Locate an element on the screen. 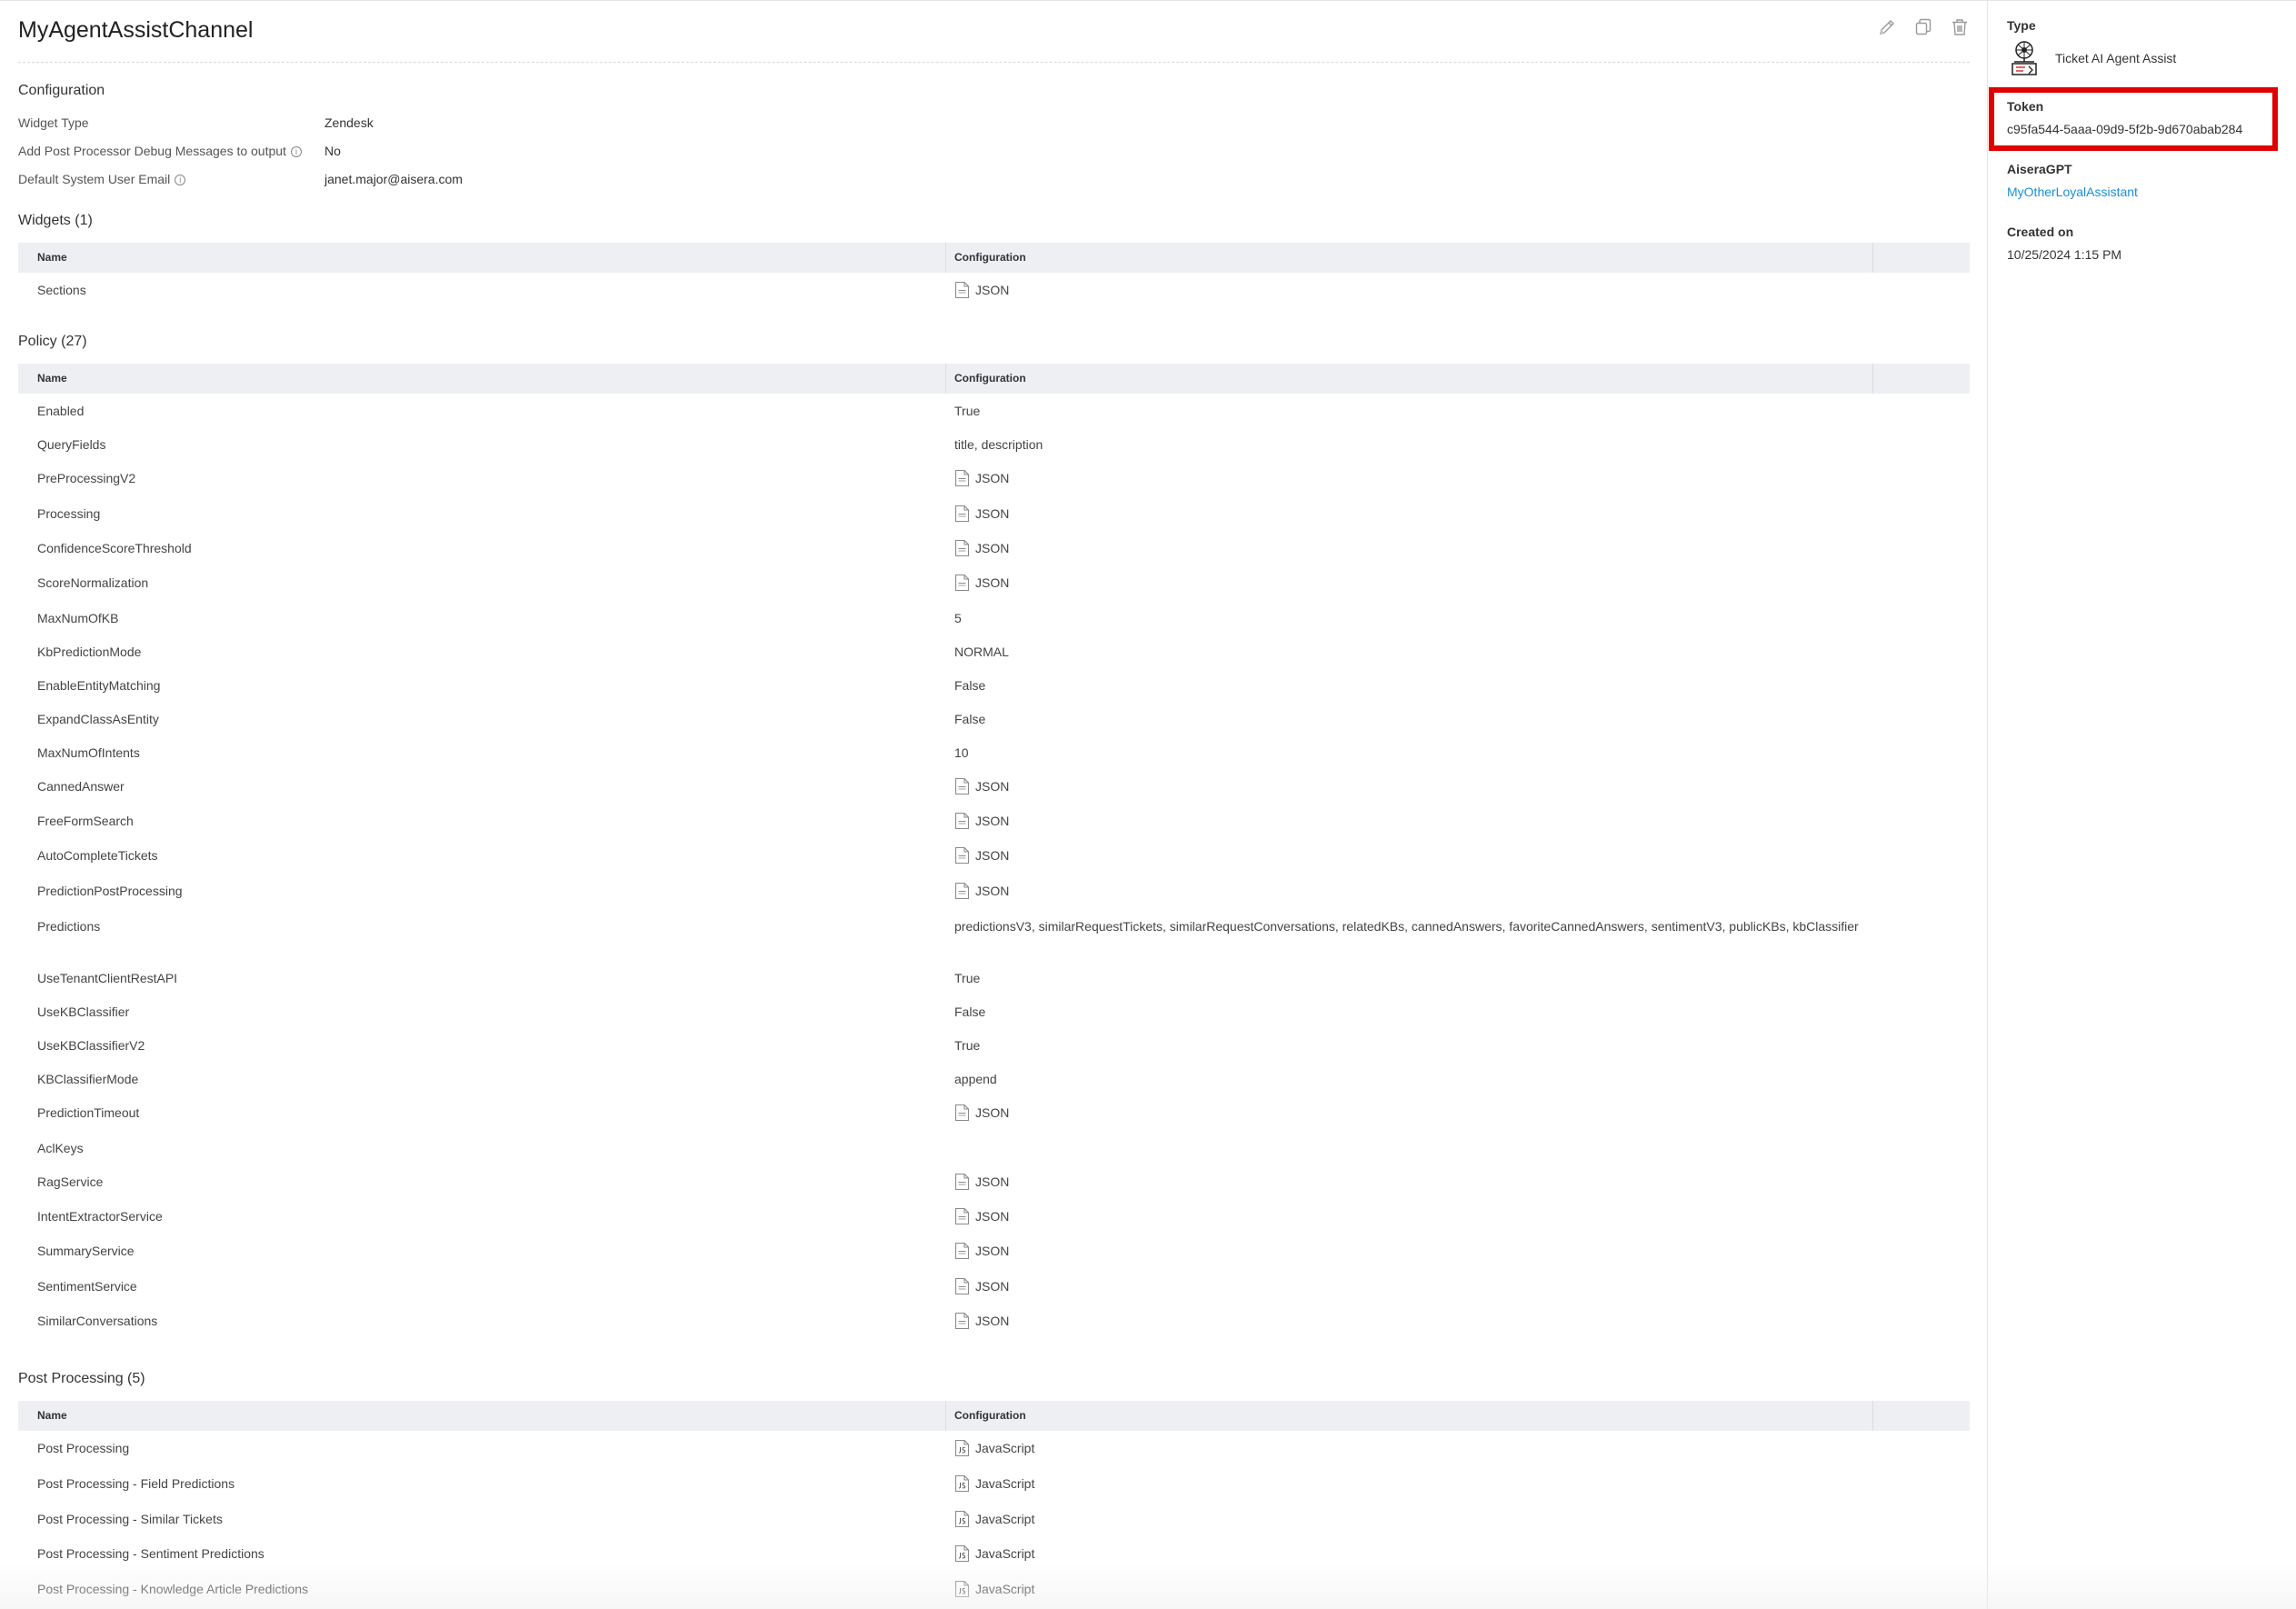  agent-assist-icon is located at coordinates (2031, 58).